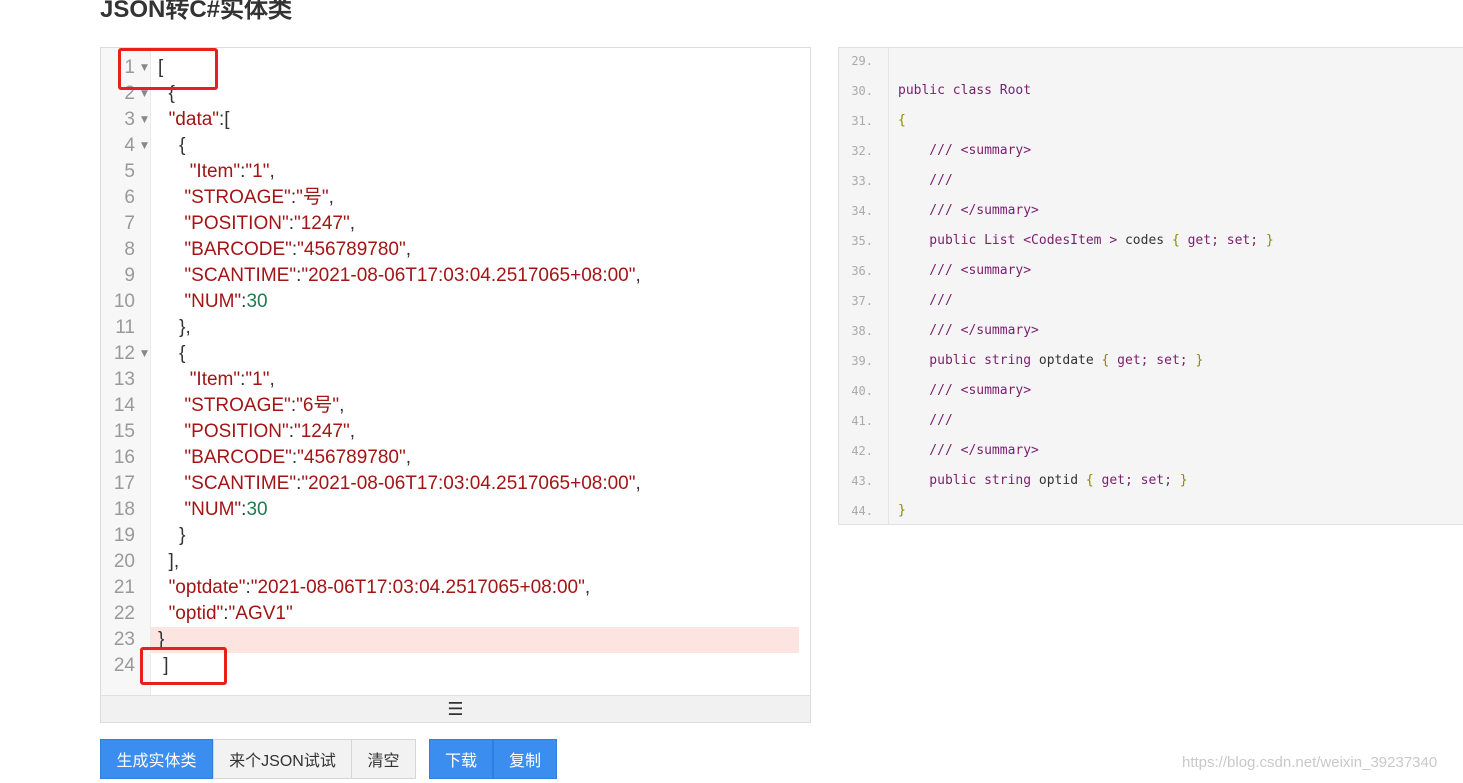 The width and height of the screenshot is (1463, 783). I want to click on code-line: 20 ],, so click(455, 562).